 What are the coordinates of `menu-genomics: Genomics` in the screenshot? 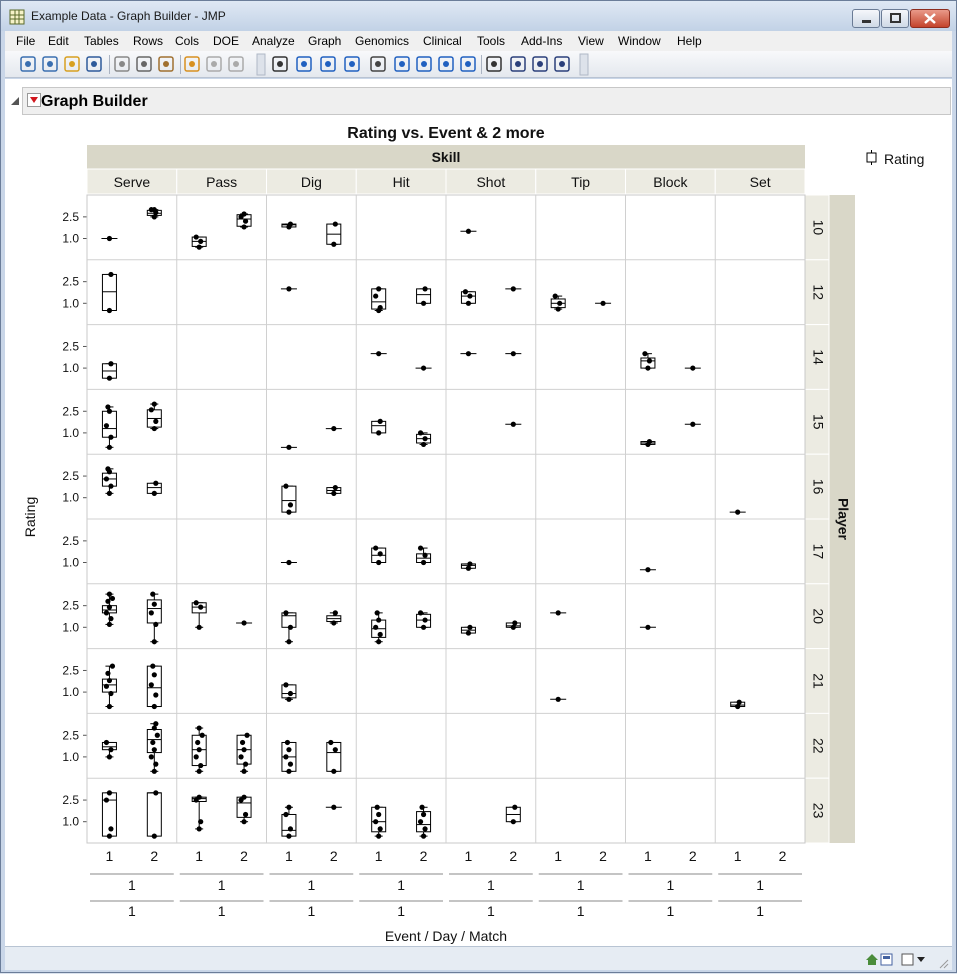 It's located at (382, 41).